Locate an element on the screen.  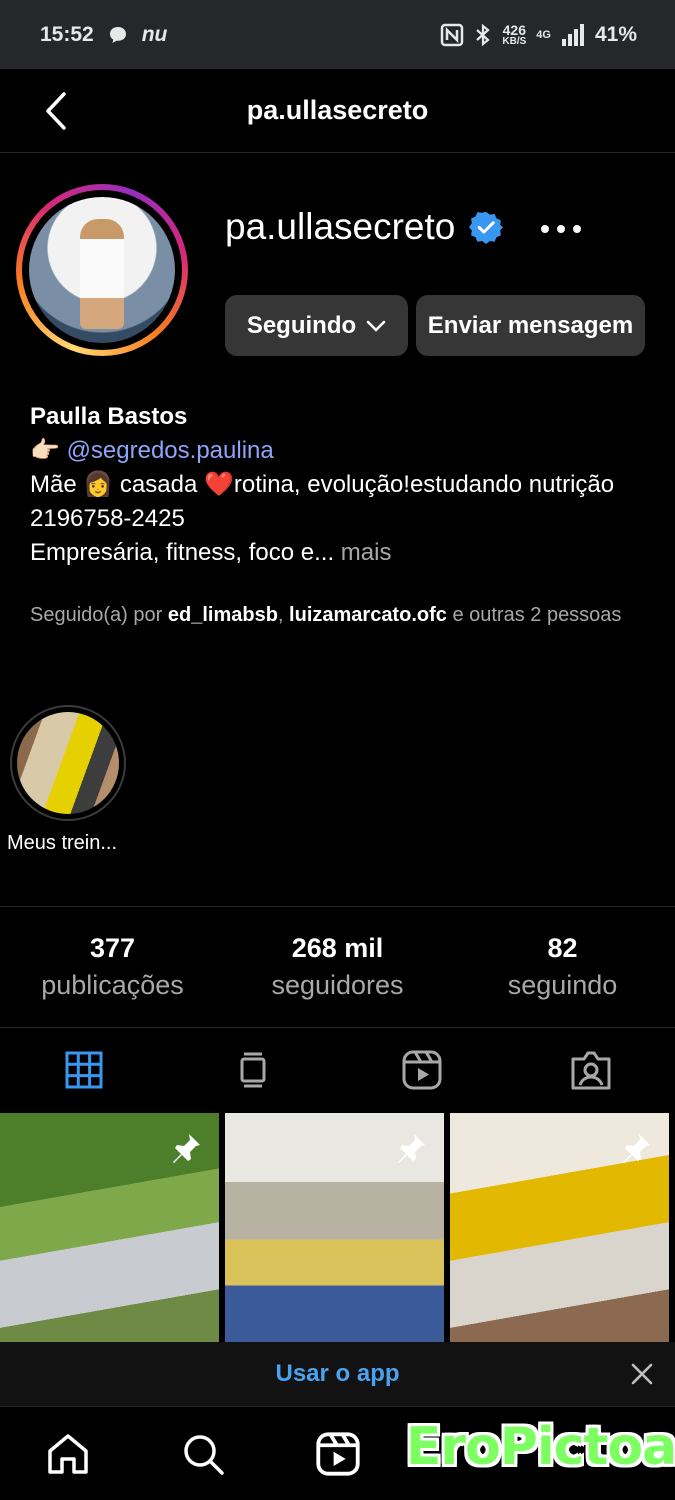
tab-reels is located at coordinates (422, 1070).